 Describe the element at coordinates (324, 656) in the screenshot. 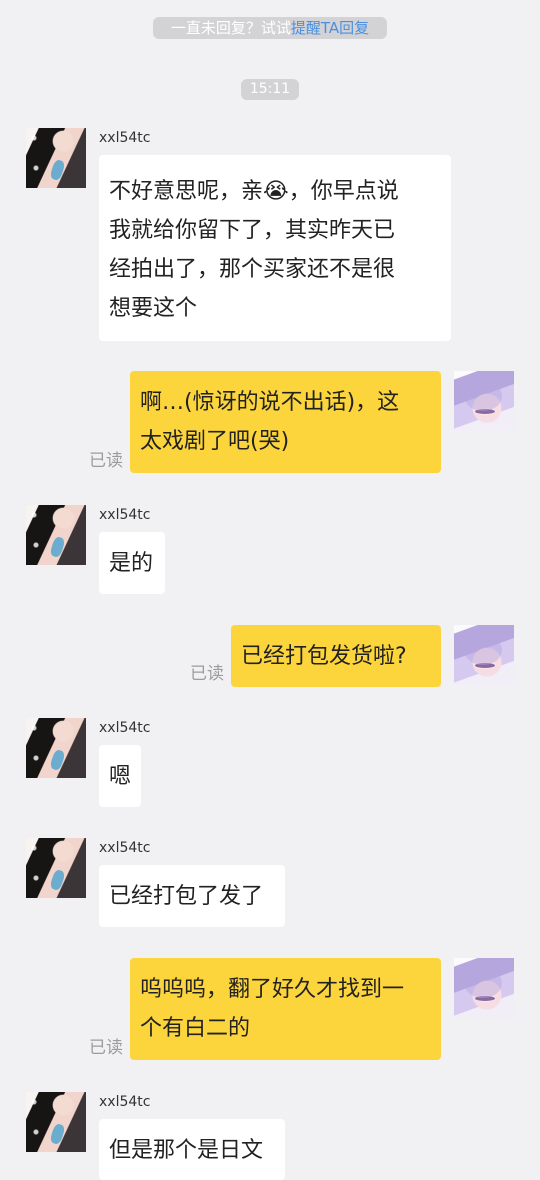

I see `message-line: 已经打包发货啦?` at that location.